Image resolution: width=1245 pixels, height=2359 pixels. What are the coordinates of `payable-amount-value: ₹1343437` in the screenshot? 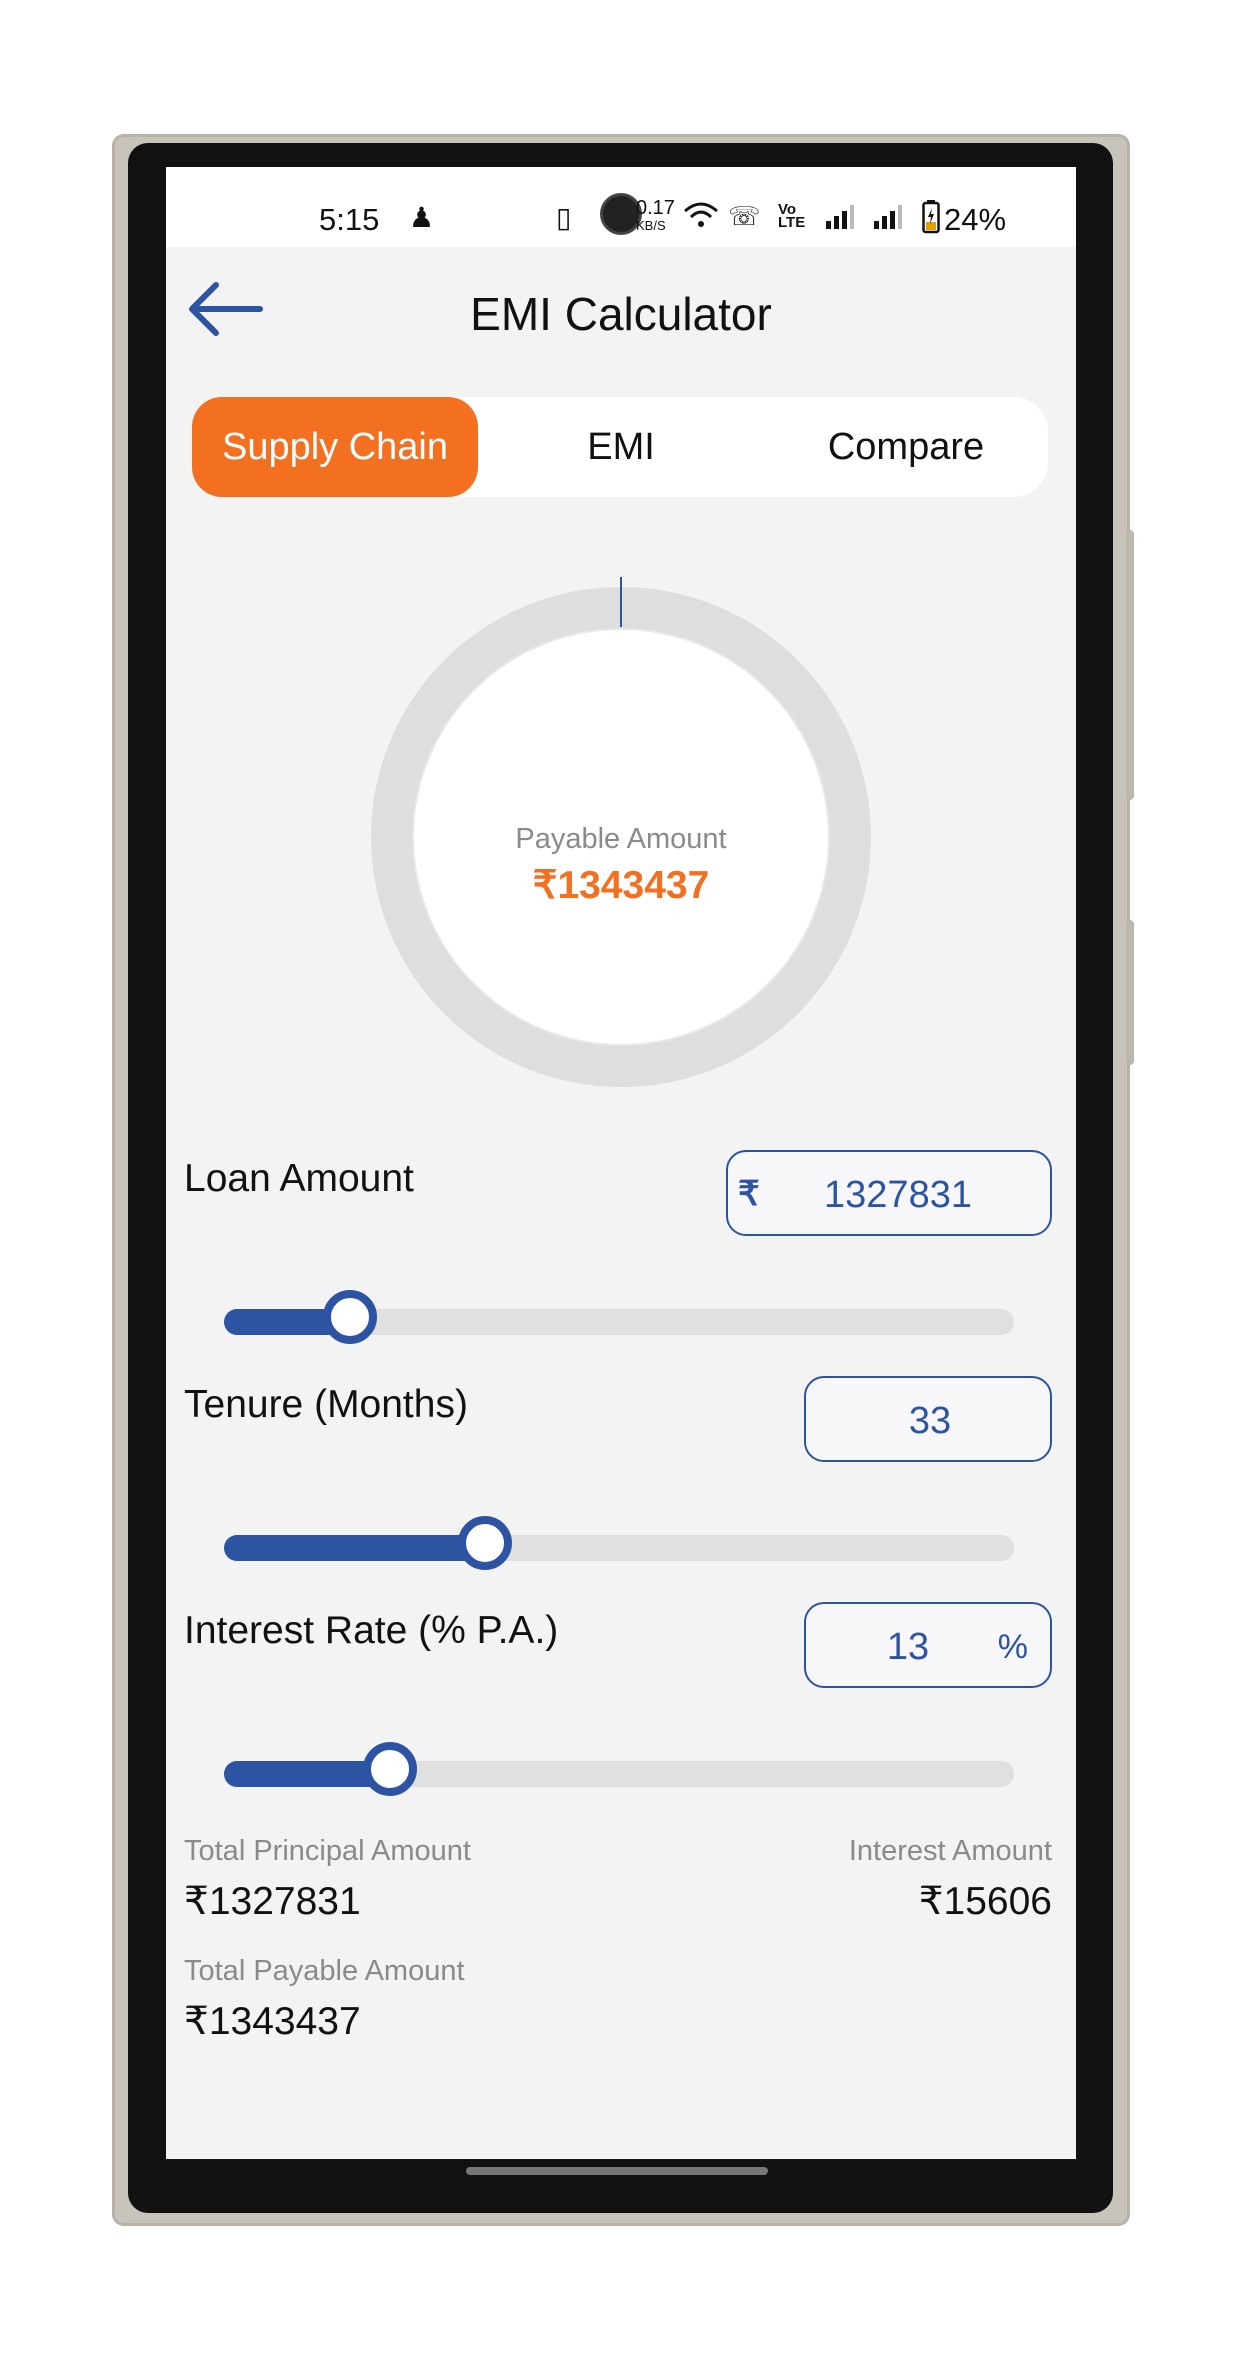 It's located at (621, 885).